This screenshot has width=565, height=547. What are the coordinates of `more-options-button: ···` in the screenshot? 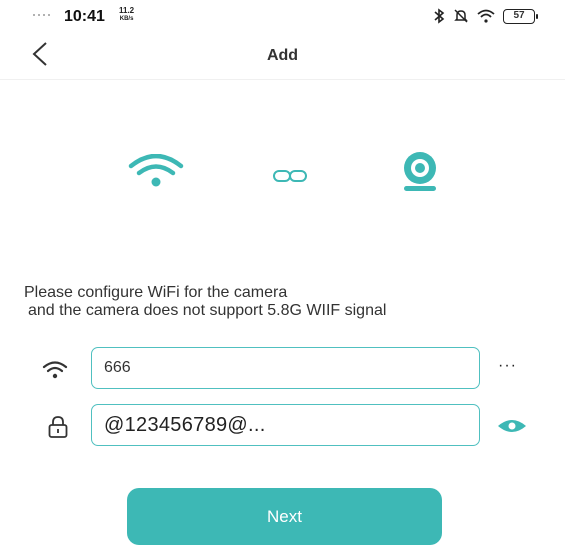 It's located at (507, 366).